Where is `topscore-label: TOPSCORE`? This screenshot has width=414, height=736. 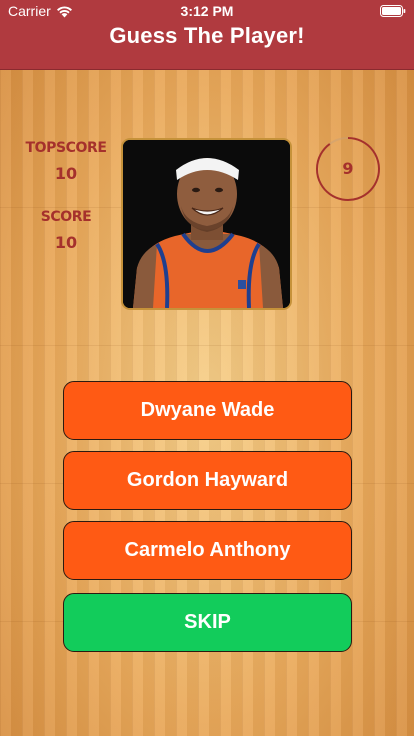
topscore-label: TOPSCORE is located at coordinates (66, 148).